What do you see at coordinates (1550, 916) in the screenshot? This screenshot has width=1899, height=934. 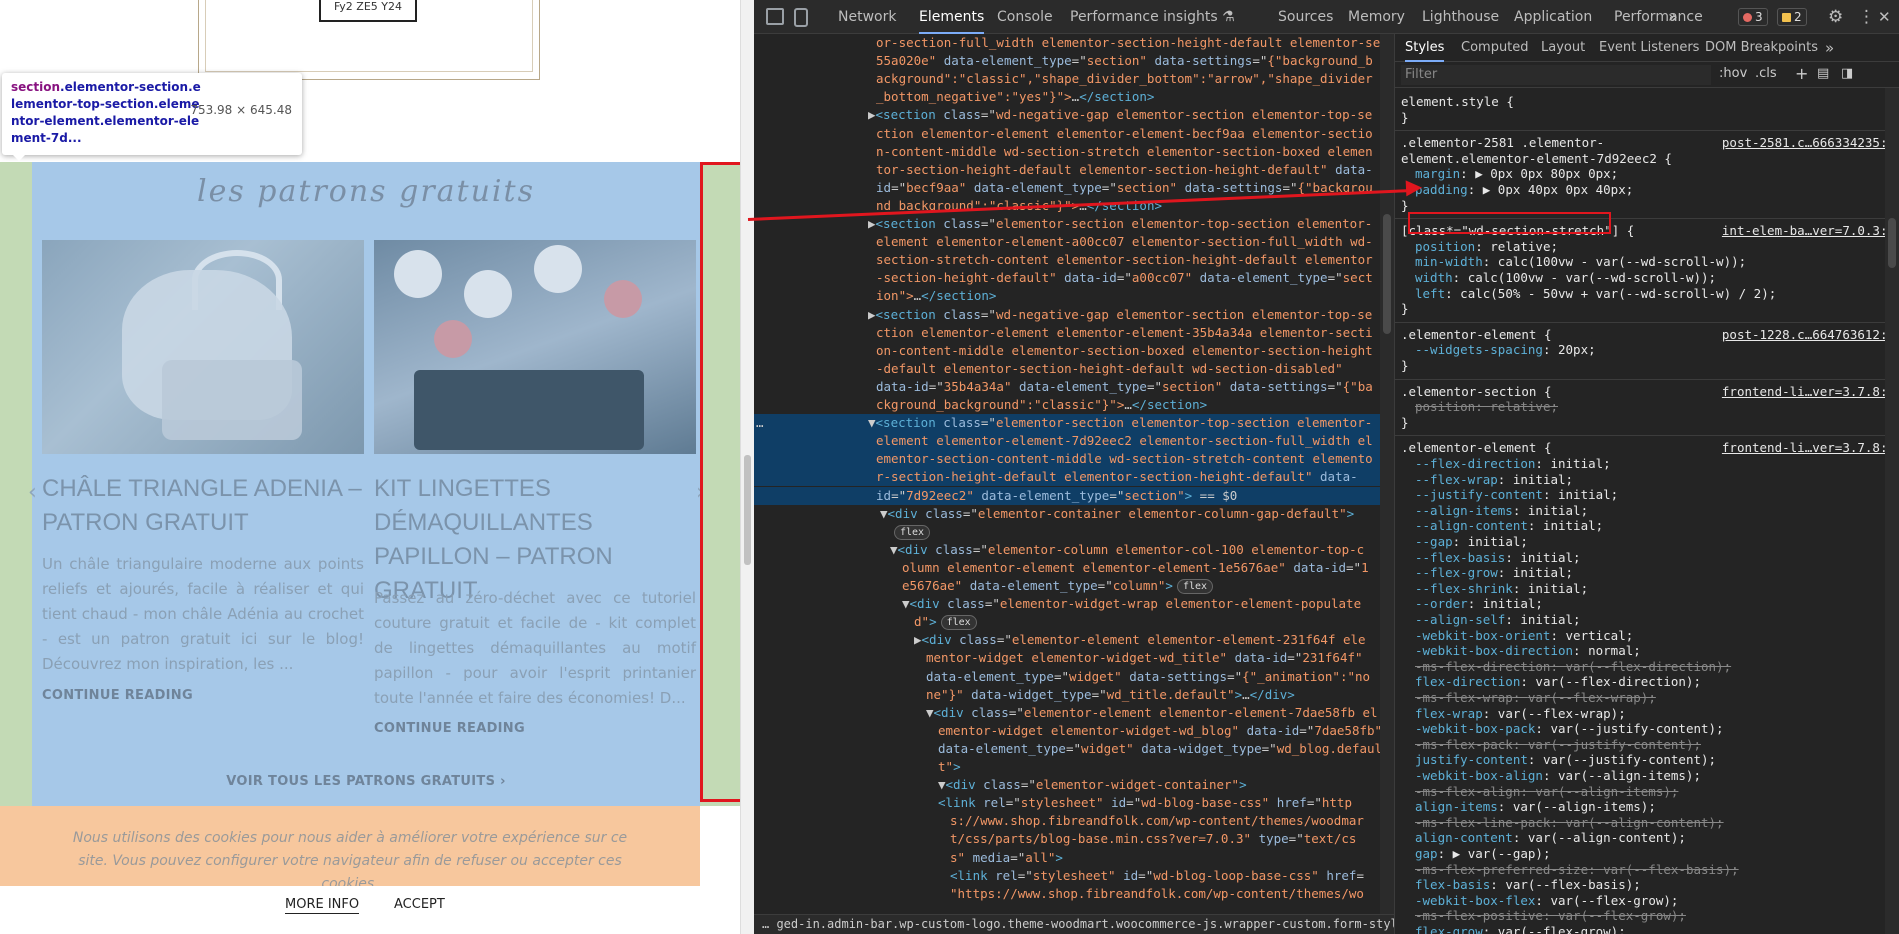 I see `css-declaration: -ms-flex-positive: var(--flex-grow);` at bounding box center [1550, 916].